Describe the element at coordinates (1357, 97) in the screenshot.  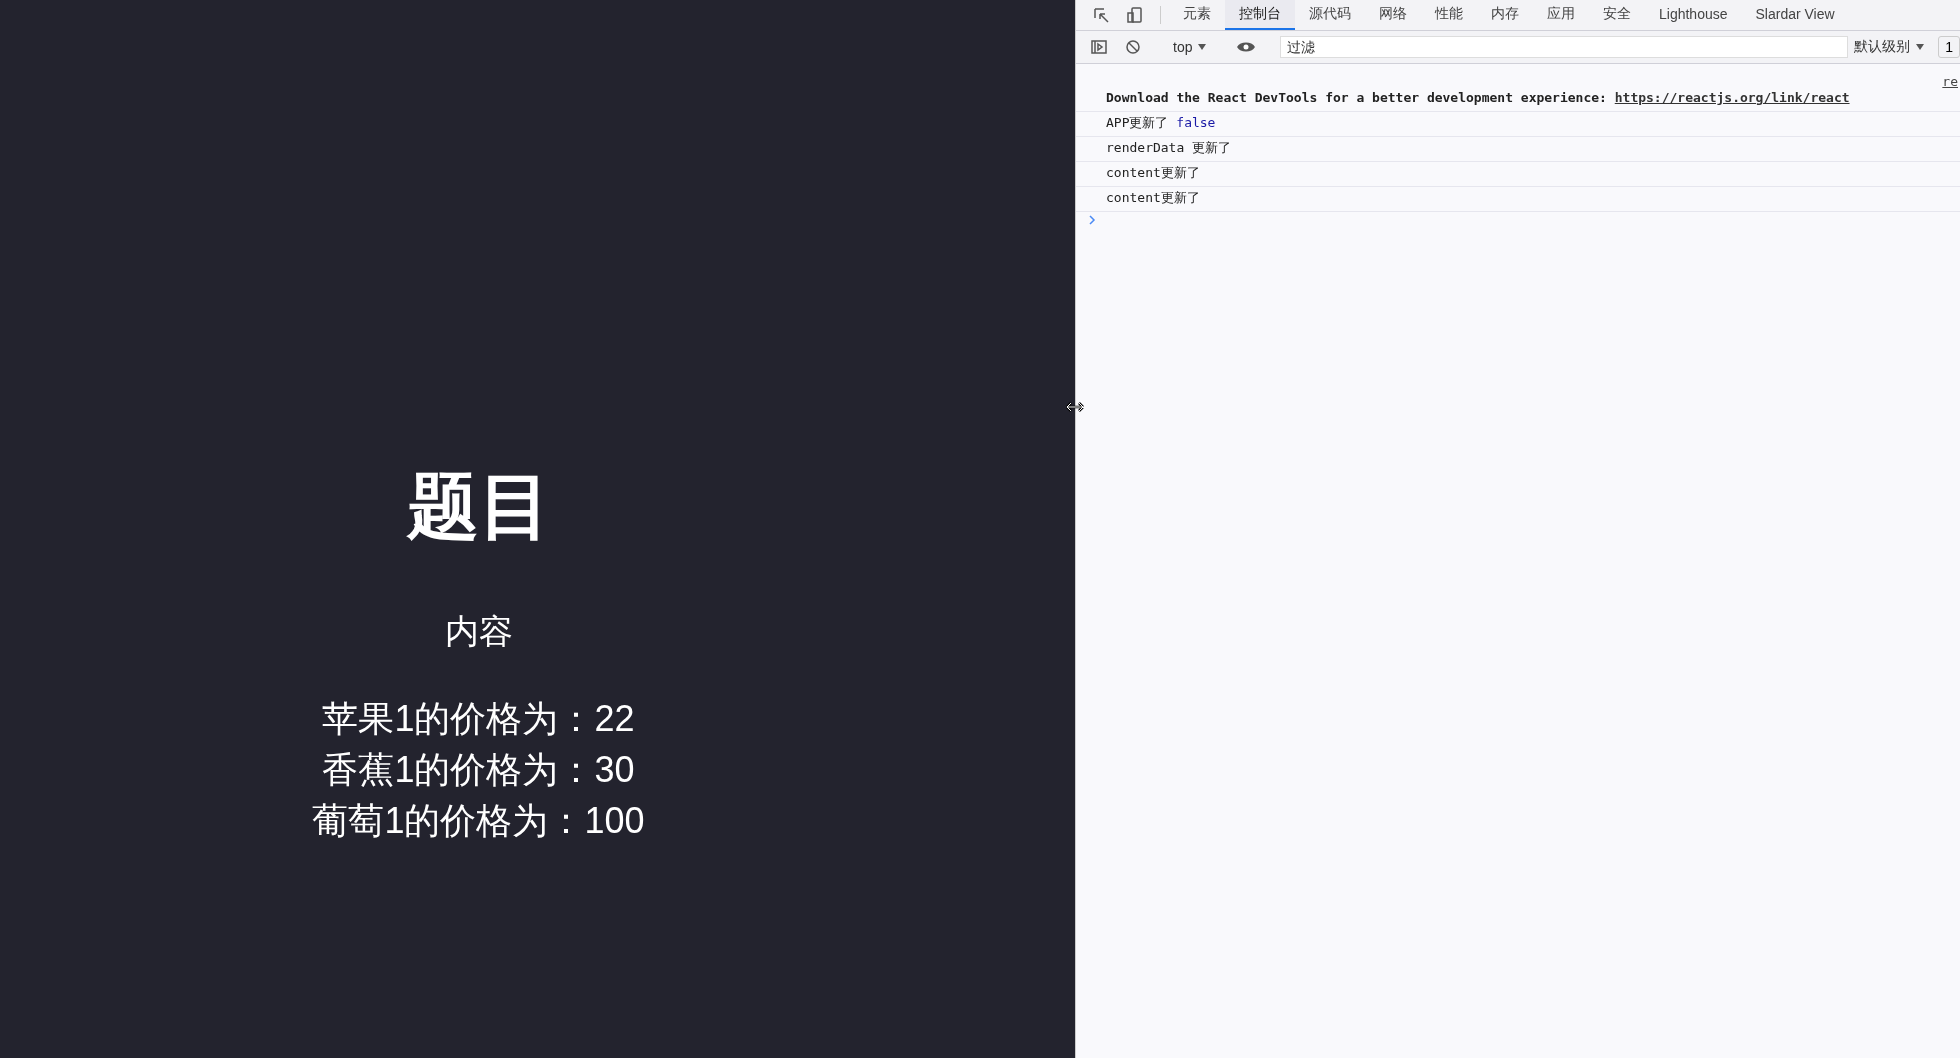
I see `console-message: Download the React DevTools for a better development experience:` at that location.